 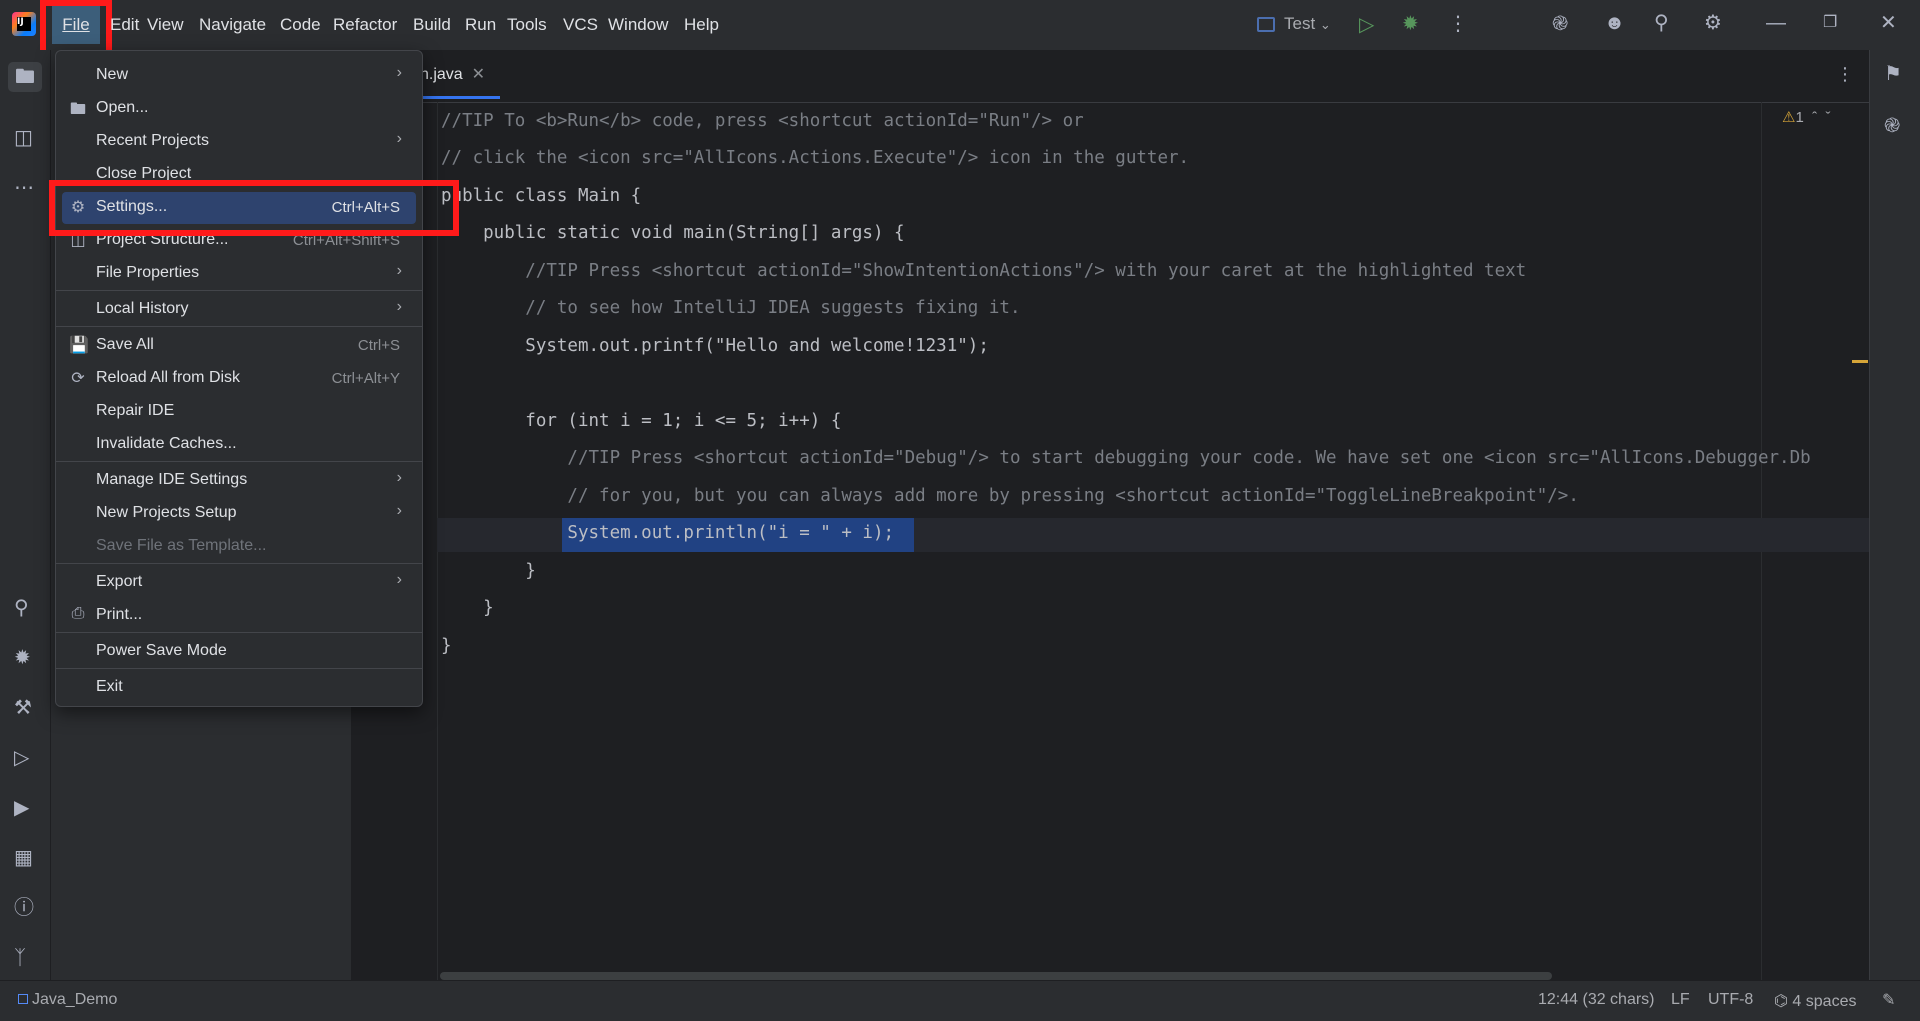 I want to click on debug-icon: ✹, so click(x=1410, y=24).